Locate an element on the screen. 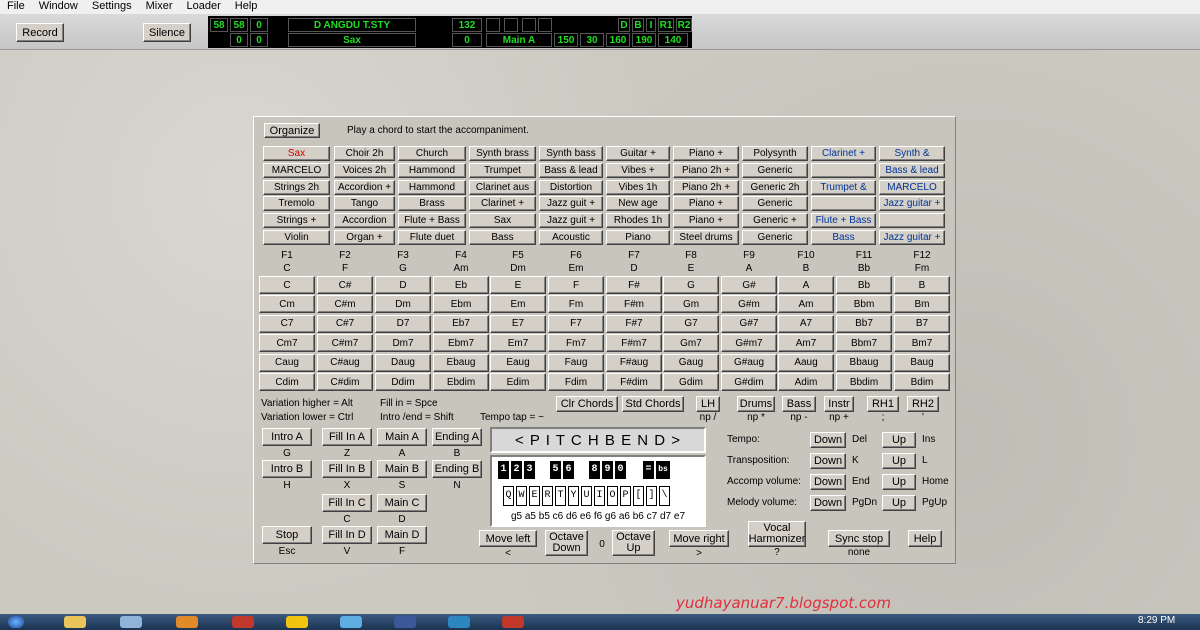 Image resolution: width=1200 pixels, height=630 pixels. style-fill-d-button: Fill In D is located at coordinates (347, 535).